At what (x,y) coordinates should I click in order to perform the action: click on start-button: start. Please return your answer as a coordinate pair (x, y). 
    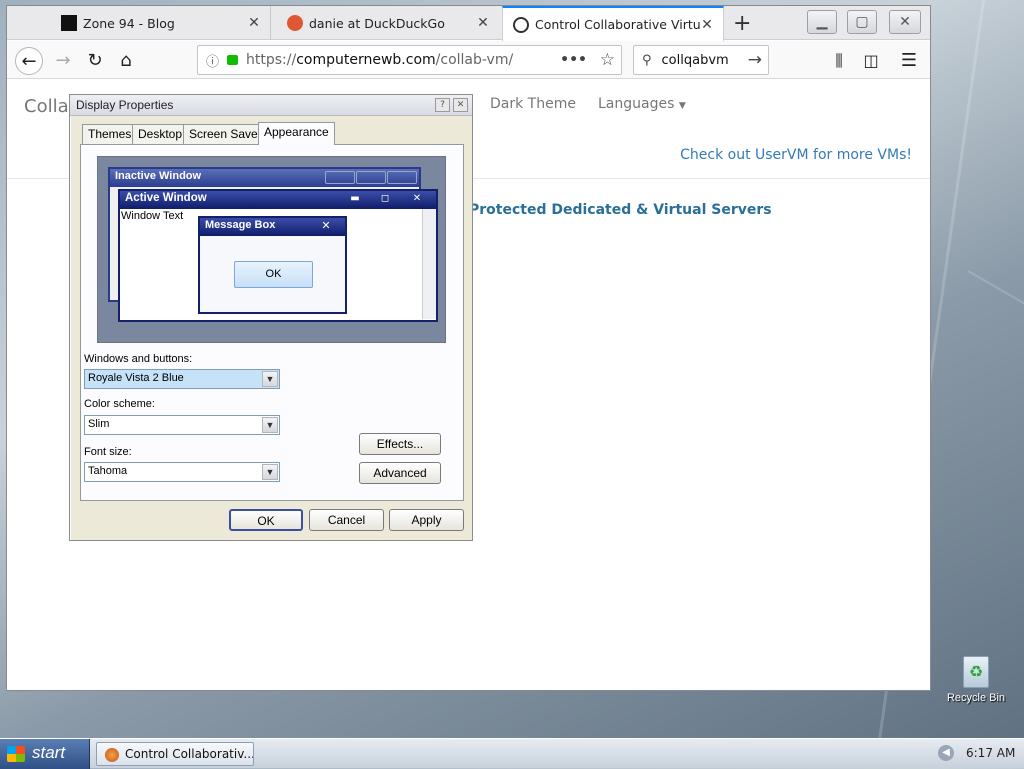
    Looking at the image, I should click on (45, 754).